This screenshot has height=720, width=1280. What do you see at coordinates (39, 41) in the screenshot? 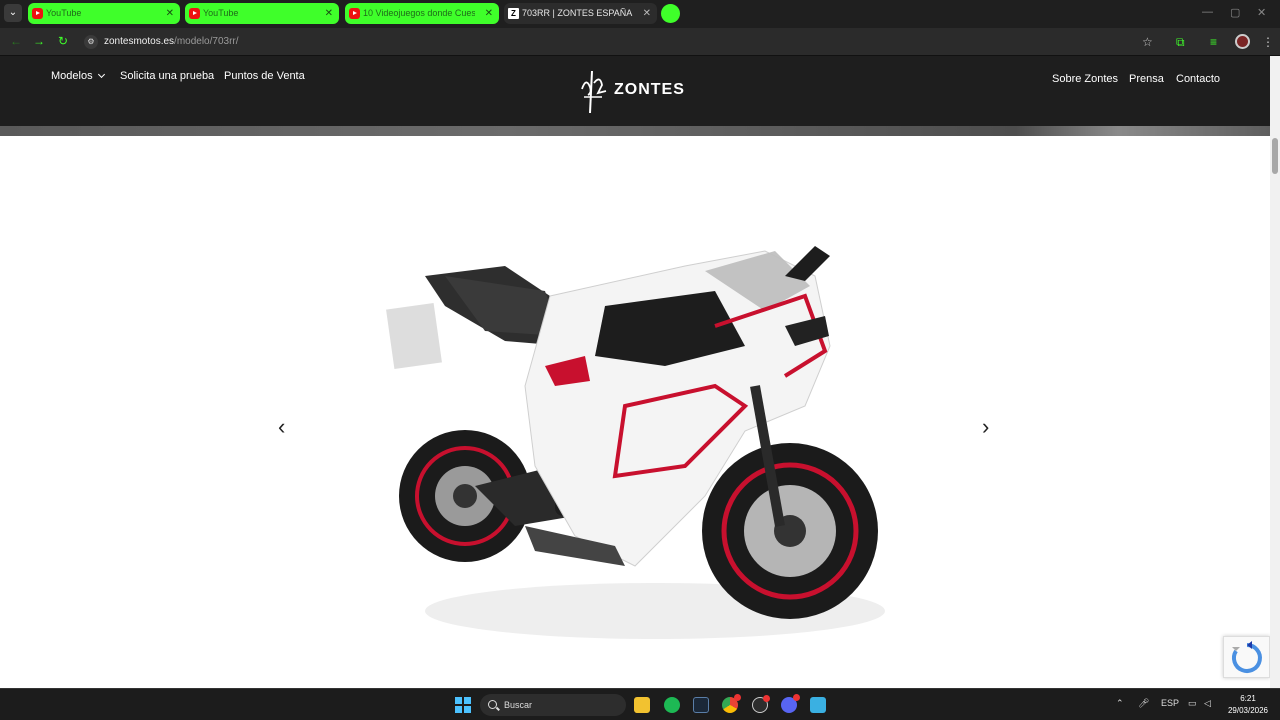
I see `forward-arrow-icon: →` at bounding box center [39, 41].